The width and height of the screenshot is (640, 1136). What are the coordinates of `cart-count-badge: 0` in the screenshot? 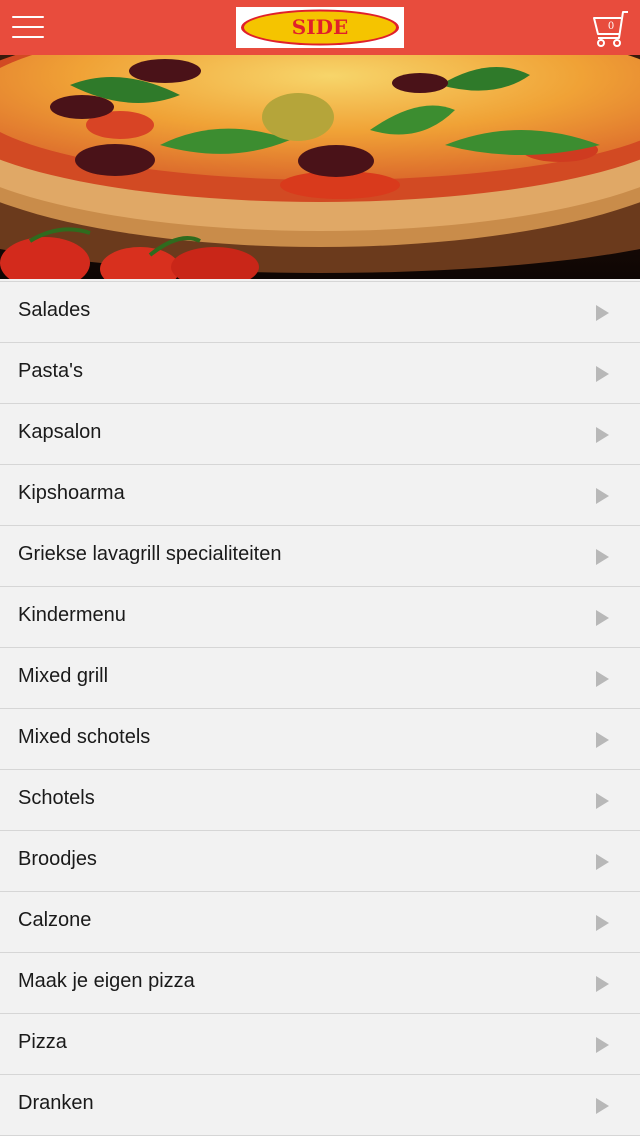 It's located at (611, 26).